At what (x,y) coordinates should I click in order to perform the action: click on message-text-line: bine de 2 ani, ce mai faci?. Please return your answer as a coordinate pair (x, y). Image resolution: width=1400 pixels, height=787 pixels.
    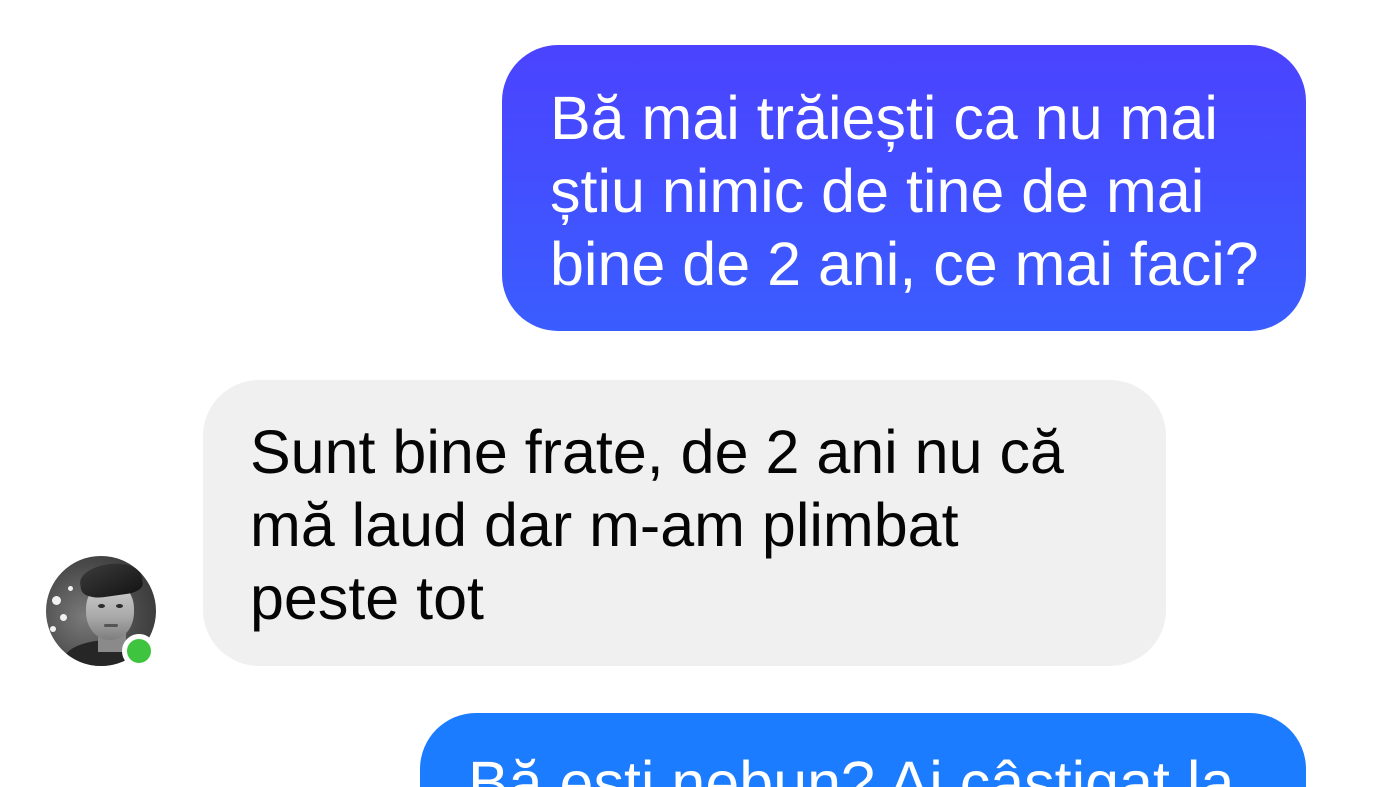
    Looking at the image, I should click on (904, 264).